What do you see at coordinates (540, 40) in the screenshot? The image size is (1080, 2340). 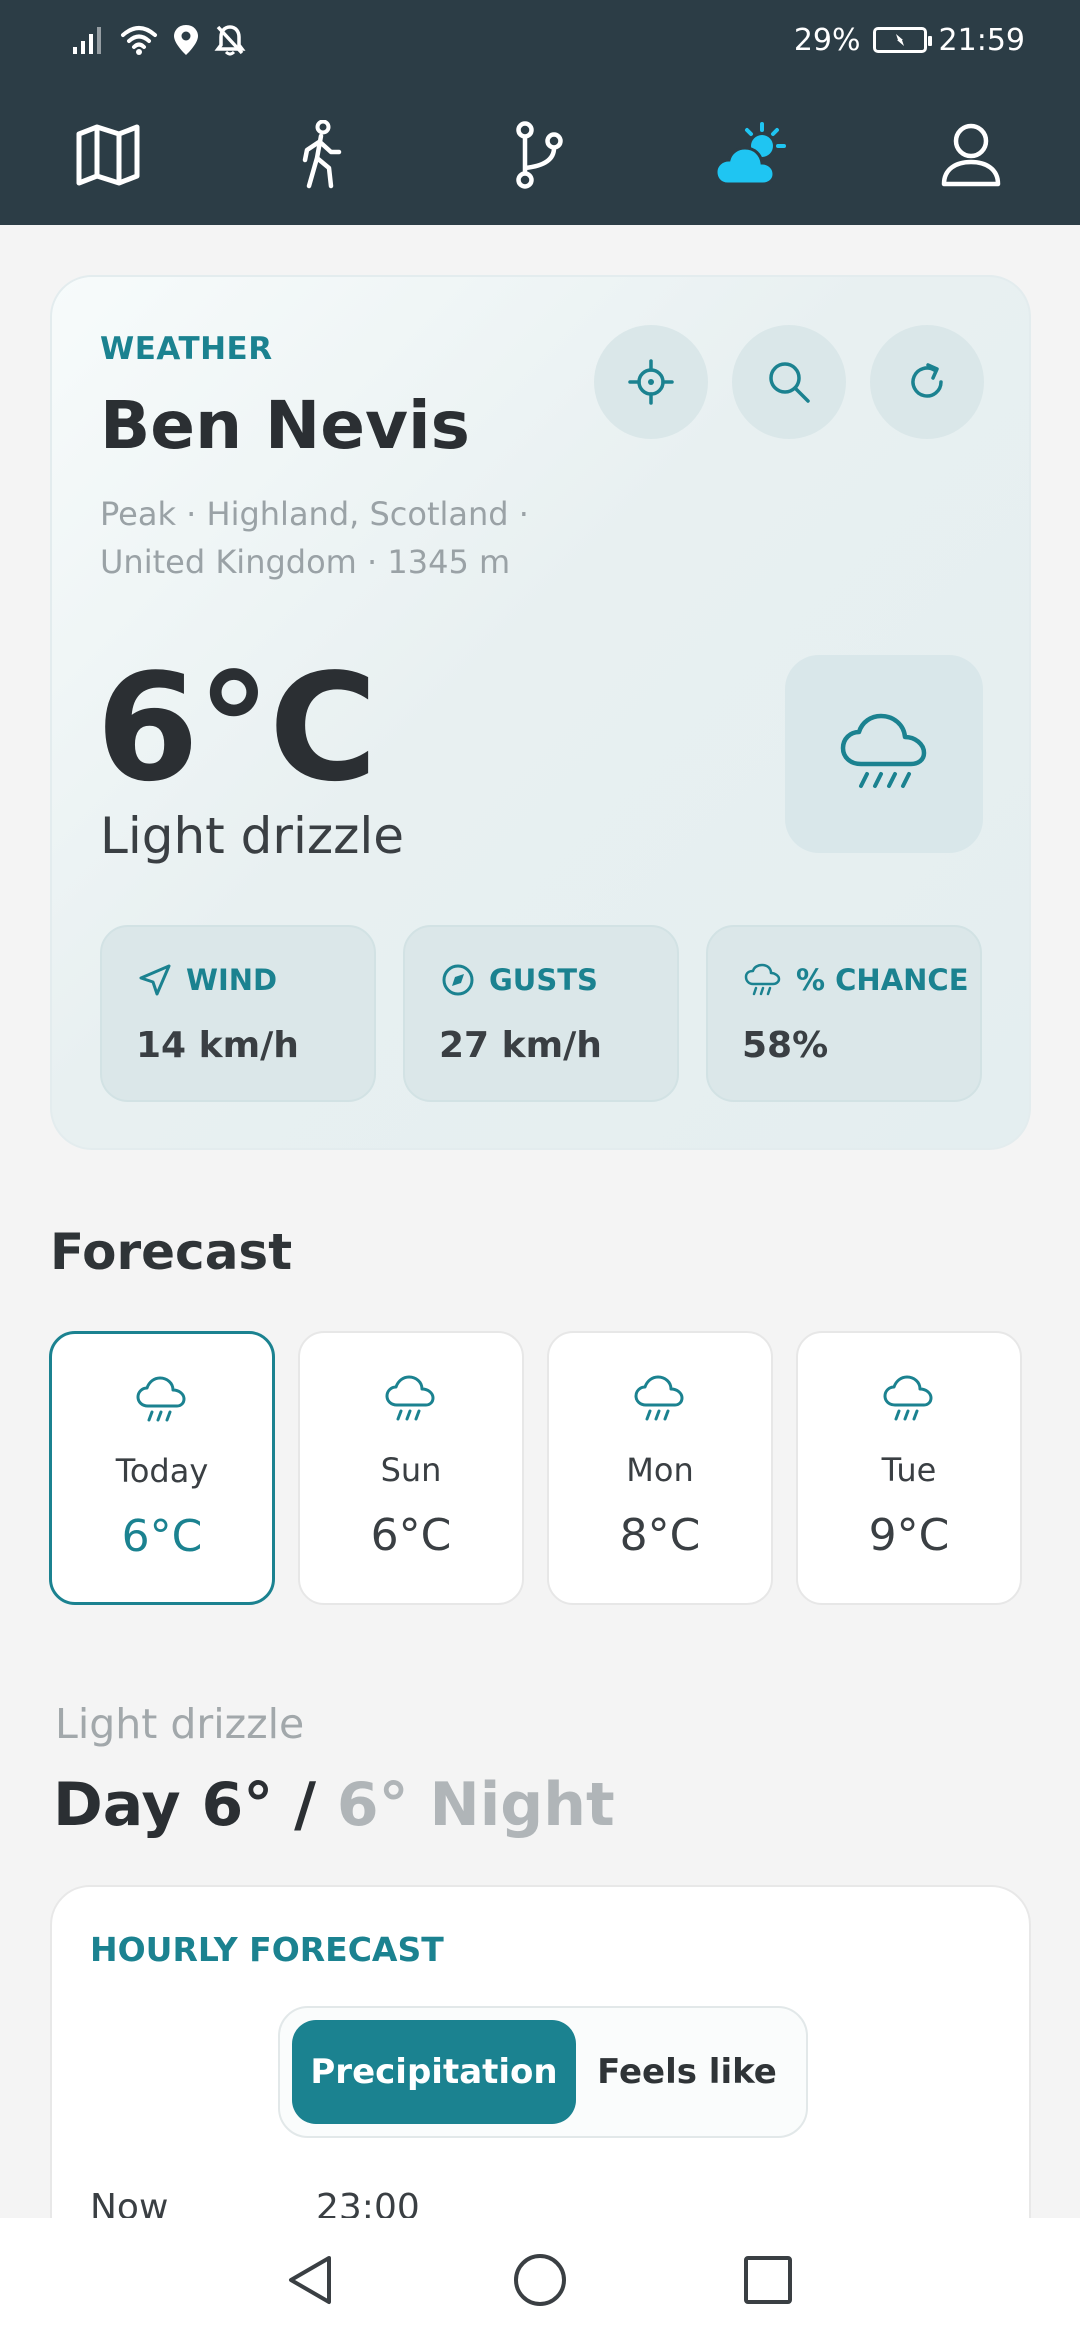 I see `status-bar: 29% 21:59` at bounding box center [540, 40].